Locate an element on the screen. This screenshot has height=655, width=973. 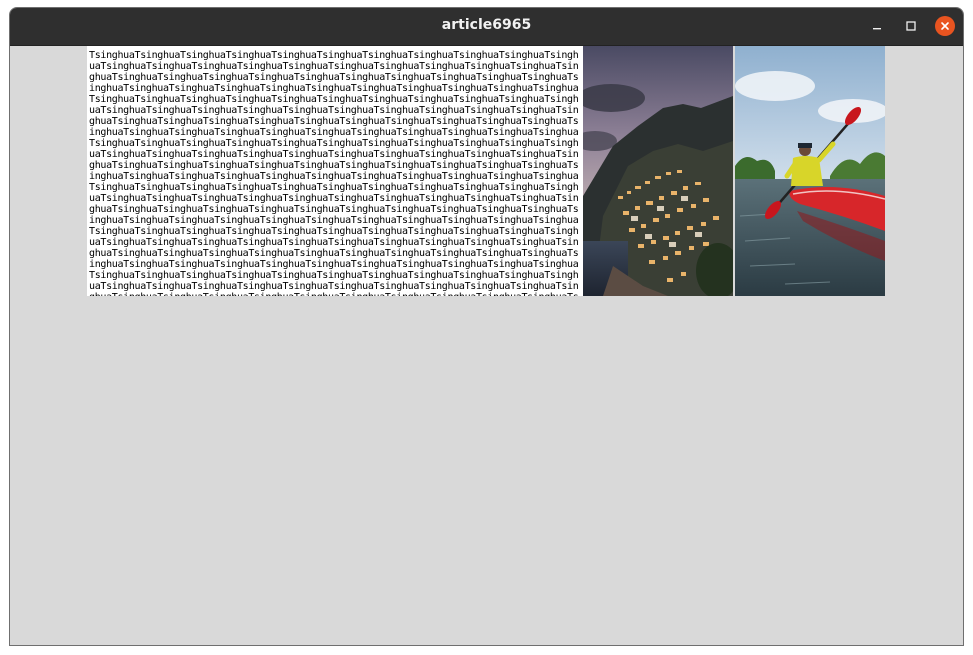
title-bar: article6965 is located at coordinates (486, 27).